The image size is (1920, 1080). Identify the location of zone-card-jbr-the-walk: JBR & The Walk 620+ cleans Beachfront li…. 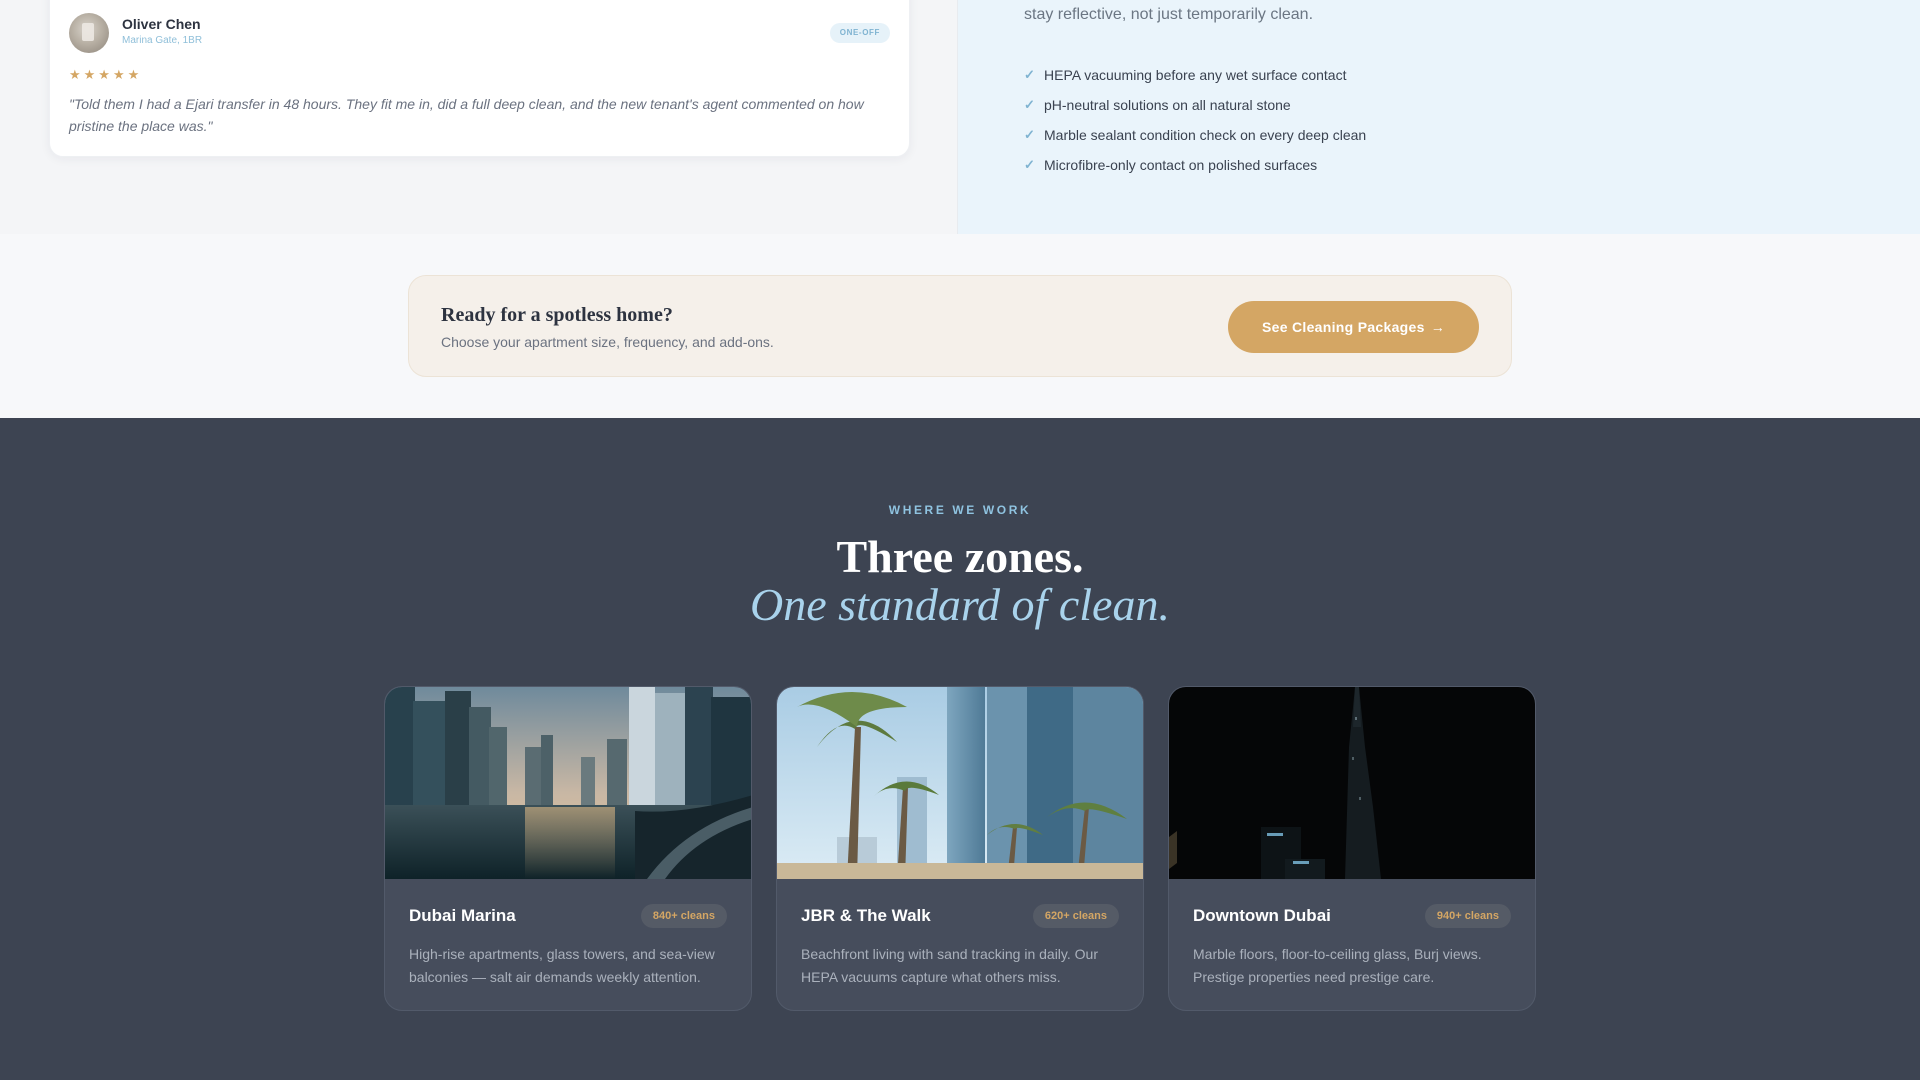
(960, 848).